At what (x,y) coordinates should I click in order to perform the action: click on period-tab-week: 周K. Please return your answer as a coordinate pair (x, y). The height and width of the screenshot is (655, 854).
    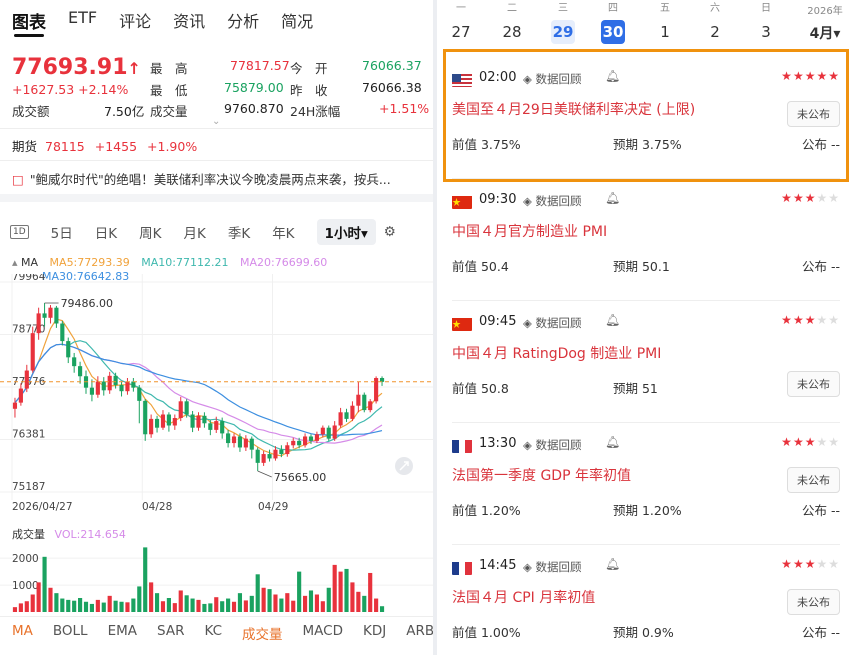
    Looking at the image, I should click on (150, 232).